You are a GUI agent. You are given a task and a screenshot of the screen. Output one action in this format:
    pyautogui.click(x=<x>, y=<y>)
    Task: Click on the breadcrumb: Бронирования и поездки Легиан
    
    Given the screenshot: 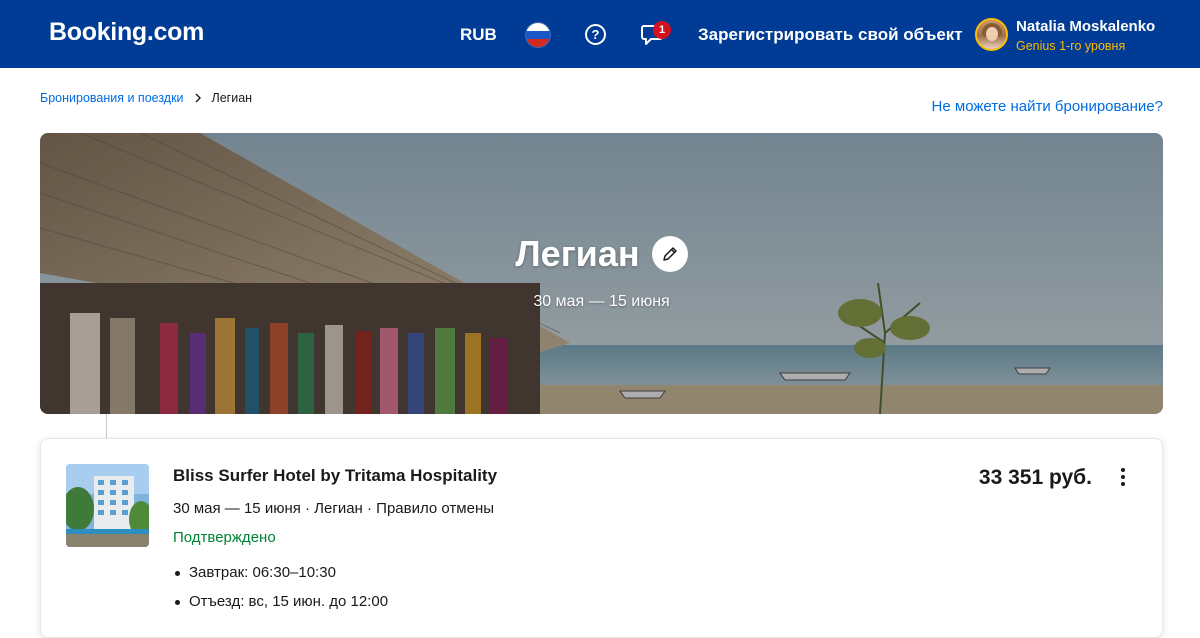 What is the action you would take?
    pyautogui.click(x=146, y=98)
    